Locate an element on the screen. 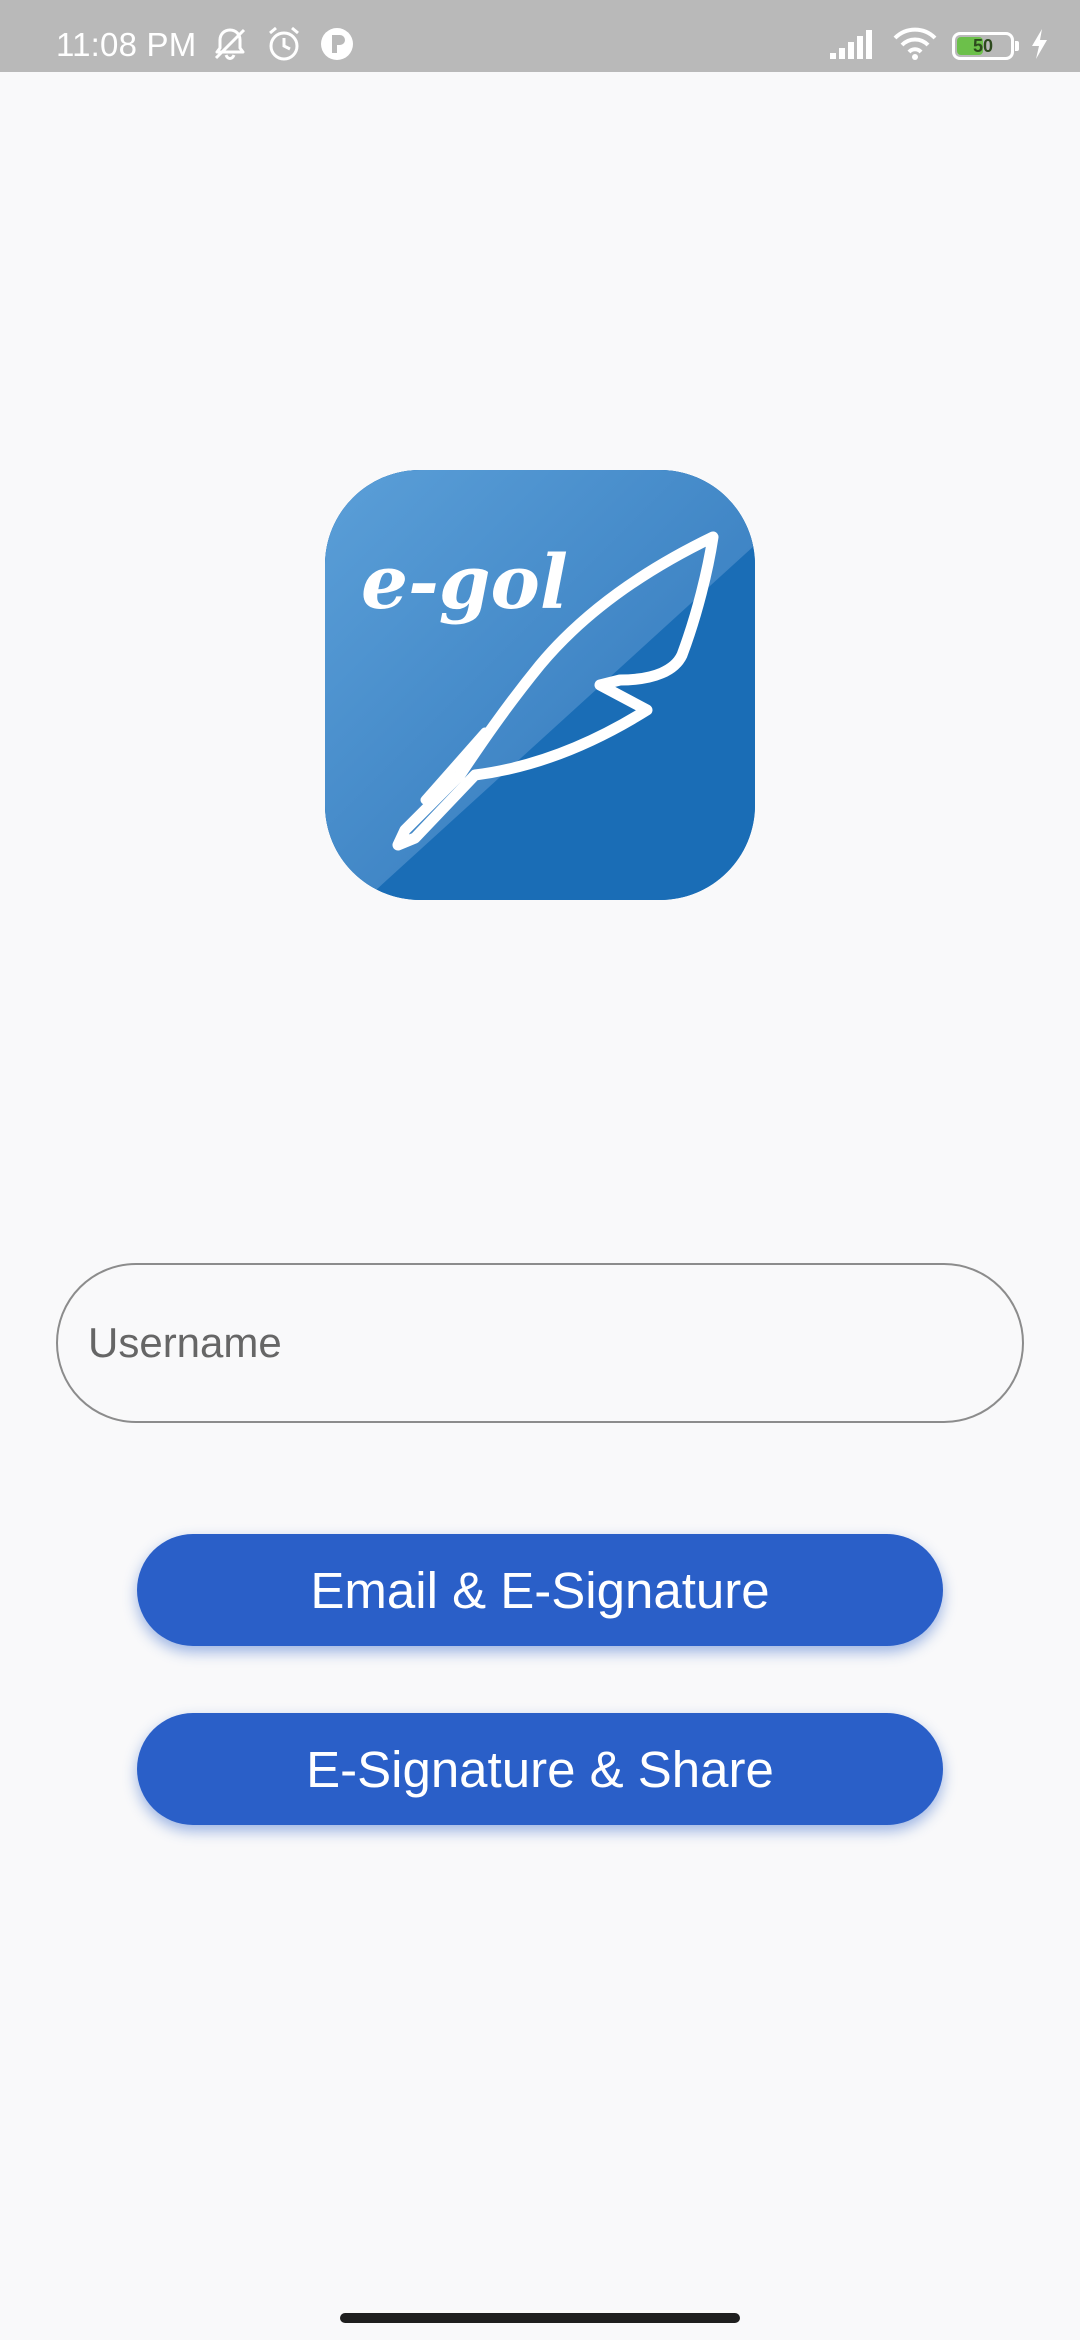 The height and width of the screenshot is (2340, 1080). alarm-icon is located at coordinates (284, 46).